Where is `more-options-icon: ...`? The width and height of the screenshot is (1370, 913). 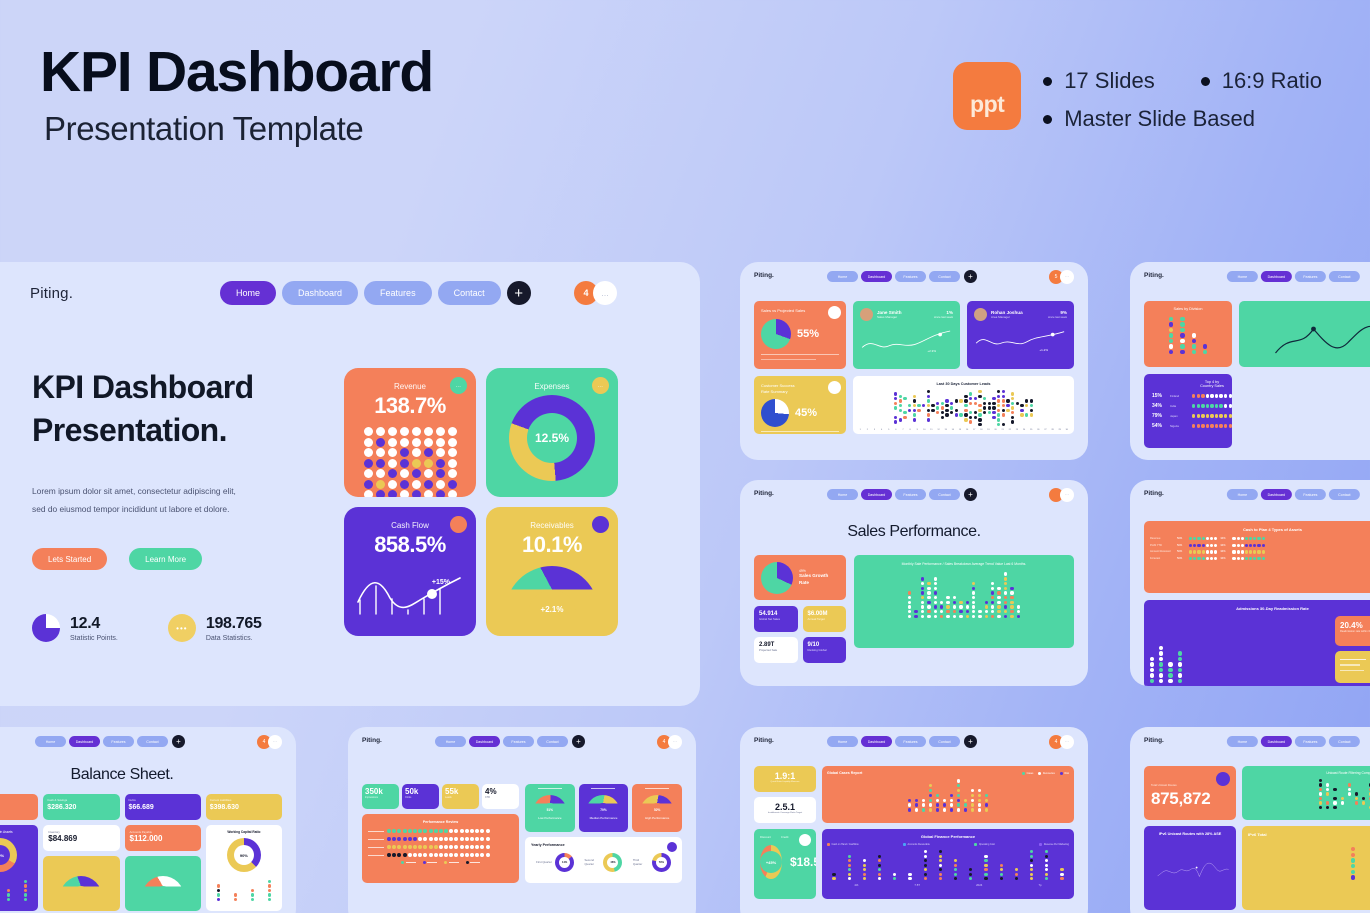
more-options-icon: ... is located at coordinates (605, 293).